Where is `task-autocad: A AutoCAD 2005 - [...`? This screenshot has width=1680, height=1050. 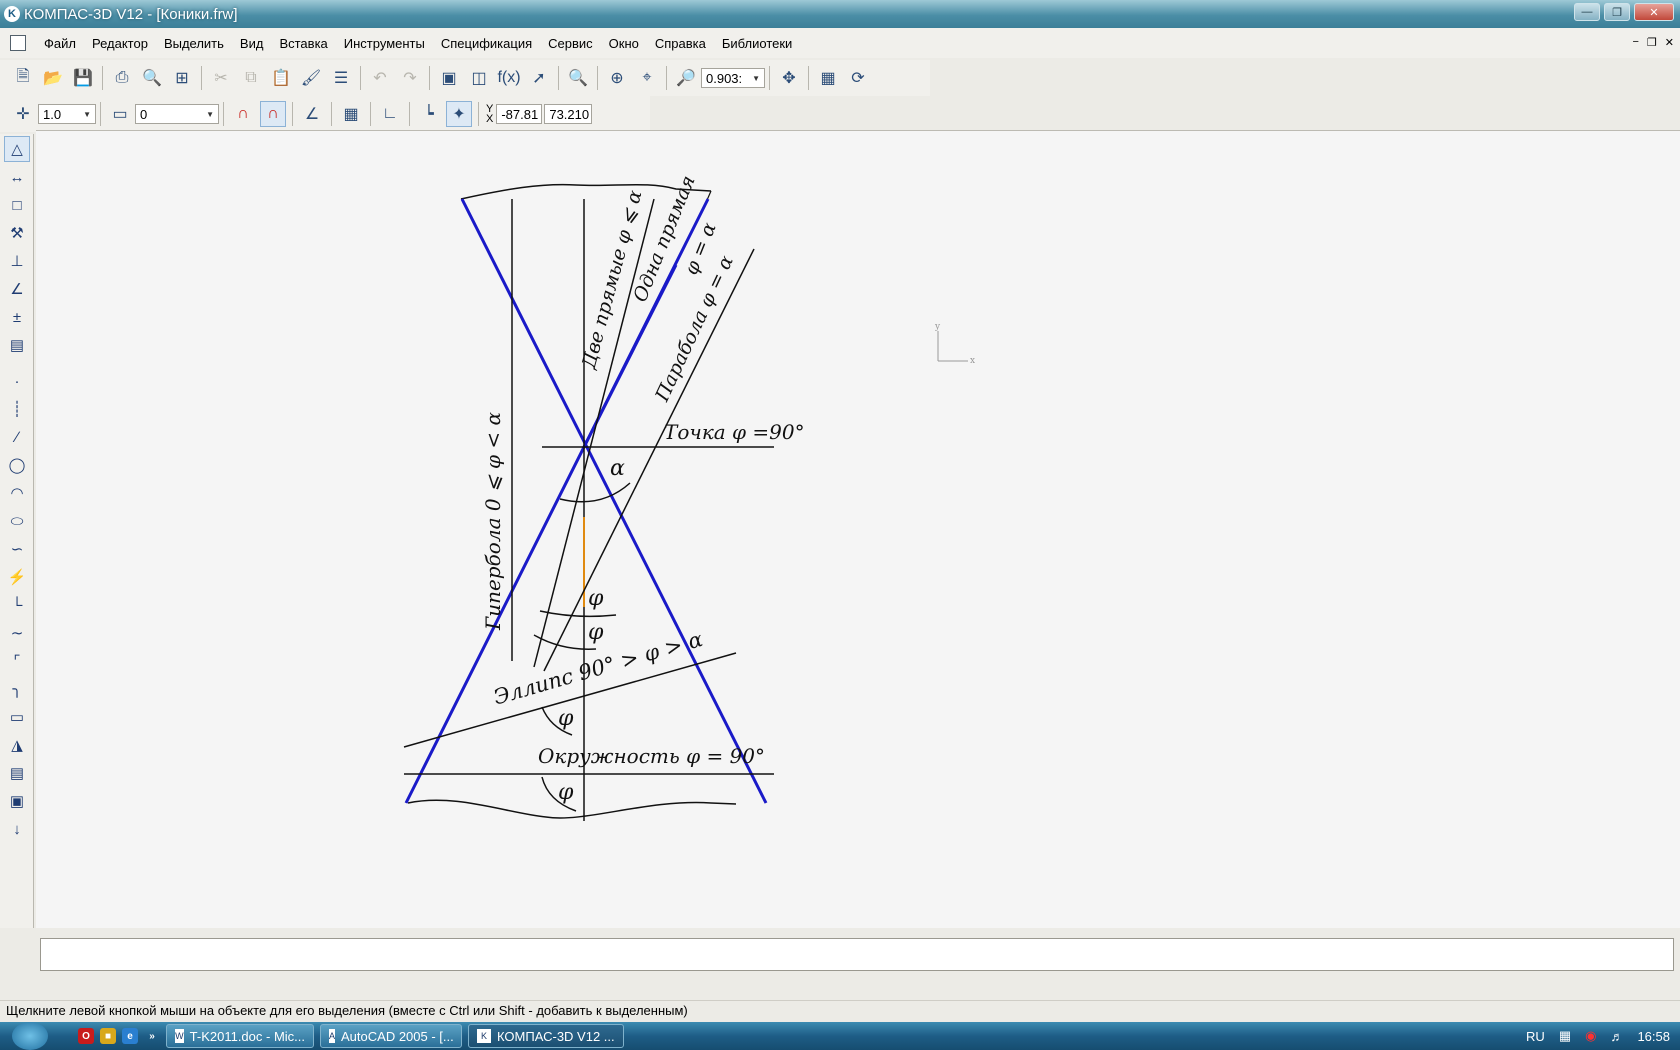 task-autocad: A AutoCAD 2005 - [... is located at coordinates (391, 1036).